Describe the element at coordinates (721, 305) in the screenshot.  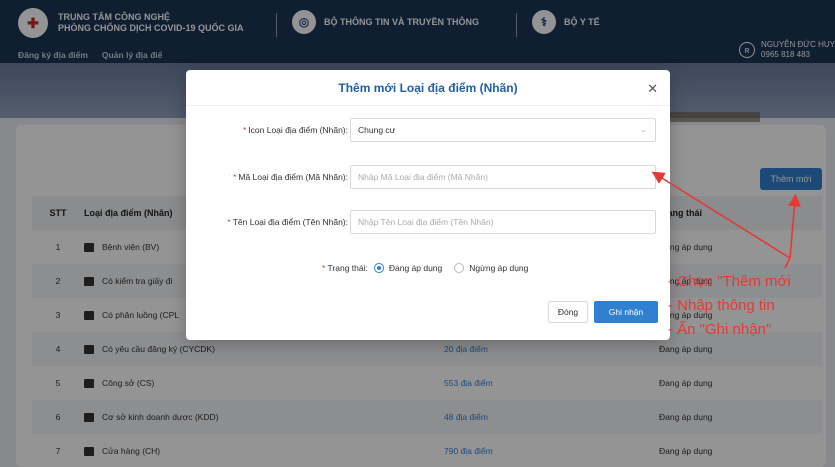
I see `annotation-line2: - Nhập thông tin` at that location.